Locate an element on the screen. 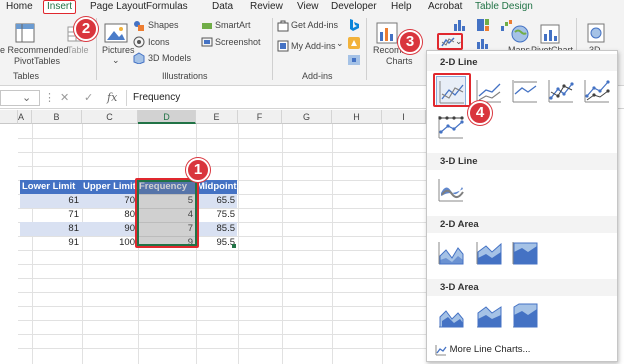 The image size is (624, 364). name-box is located at coordinates (20, 98).